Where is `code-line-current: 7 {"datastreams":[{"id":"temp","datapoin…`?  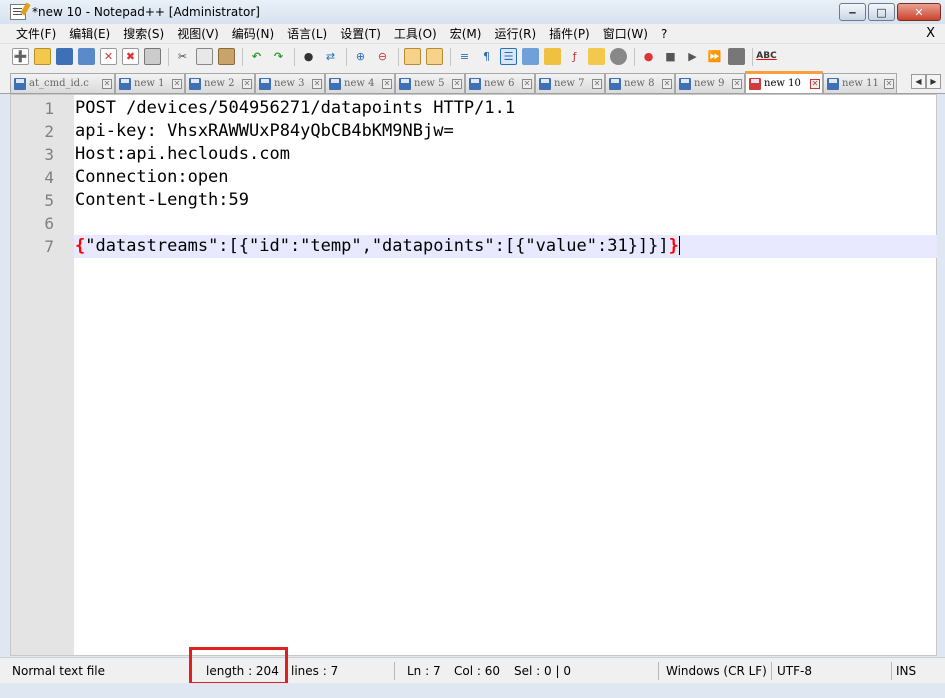 code-line-current: 7 {"datastreams":[{"id":"temp","datapoin… is located at coordinates (474, 246).